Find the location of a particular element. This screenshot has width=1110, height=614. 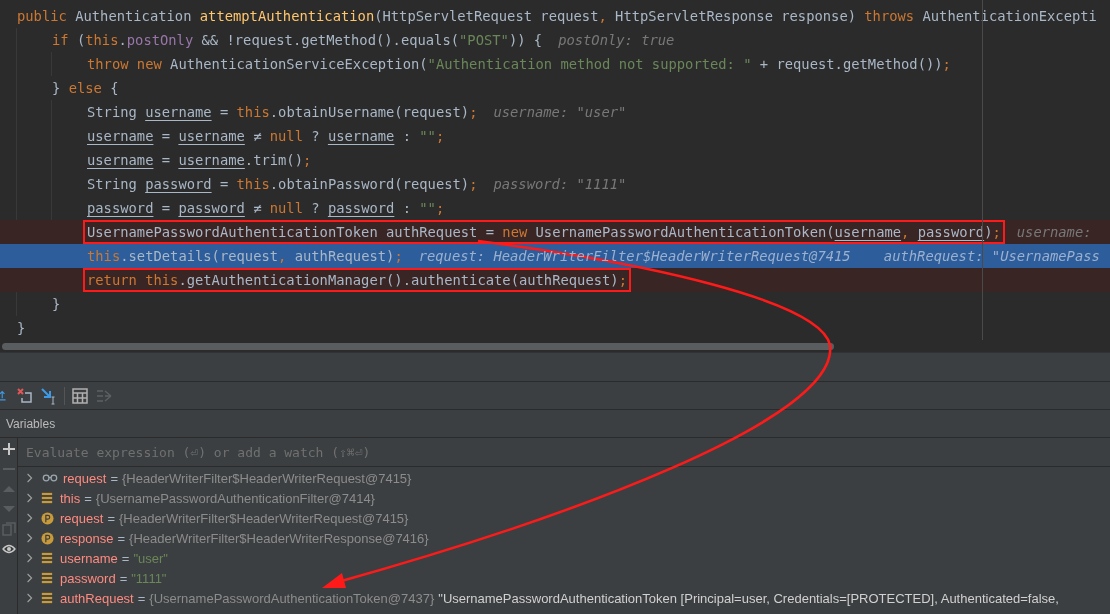

code-line: public Authentication attemptAuthentication(HttpServletRequest request, HttpServletResponse response) throws AuthenticationExcepti is located at coordinates (557, 16).